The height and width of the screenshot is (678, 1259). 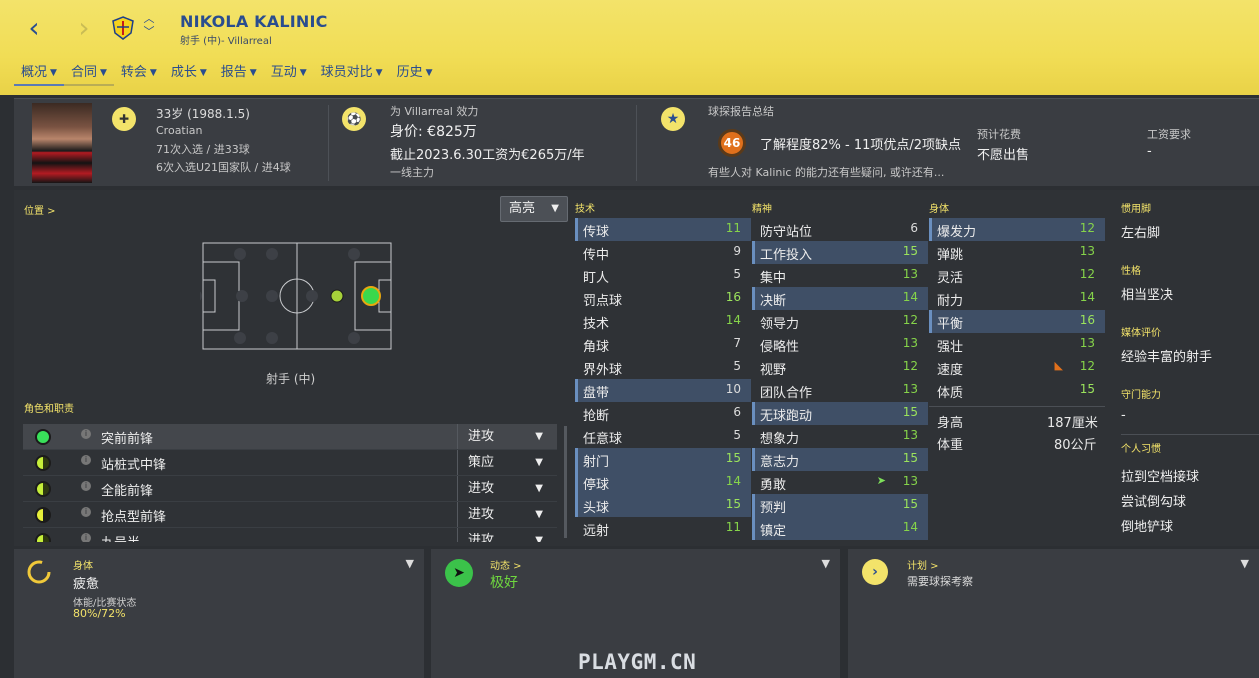 I want to click on attribute-row: 镇定 14, so click(x=840, y=528).